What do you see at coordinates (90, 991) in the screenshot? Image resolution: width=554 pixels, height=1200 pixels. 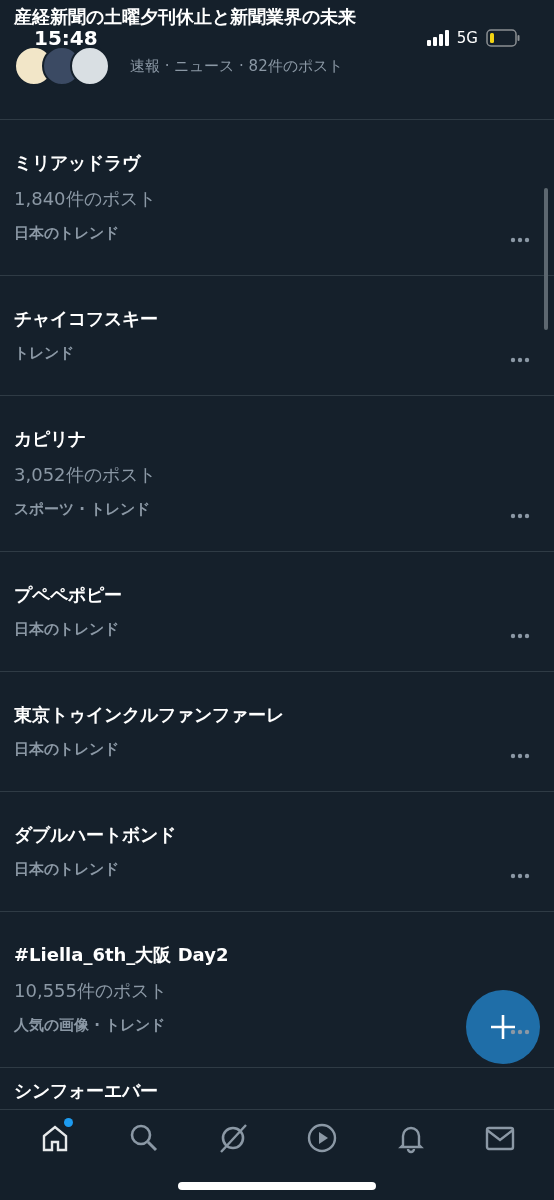 I see `post-count: 10,555件のポスト` at bounding box center [90, 991].